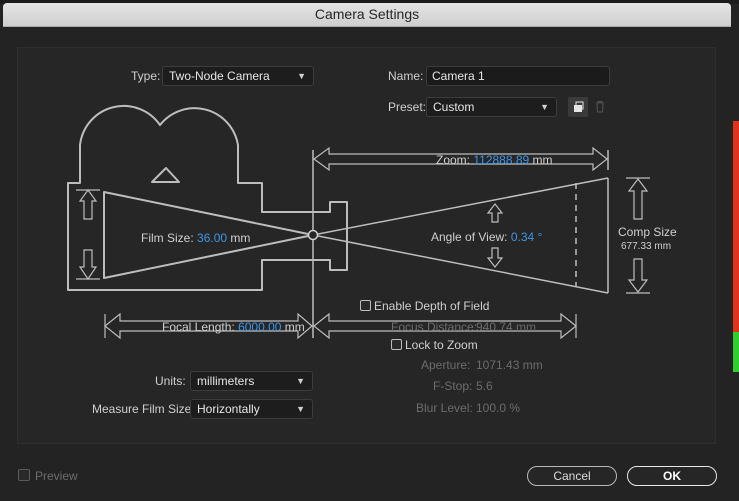 Image resolution: width=739 pixels, height=501 pixels. What do you see at coordinates (501, 160) in the screenshot?
I see `zoom-value: 112888.89` at bounding box center [501, 160].